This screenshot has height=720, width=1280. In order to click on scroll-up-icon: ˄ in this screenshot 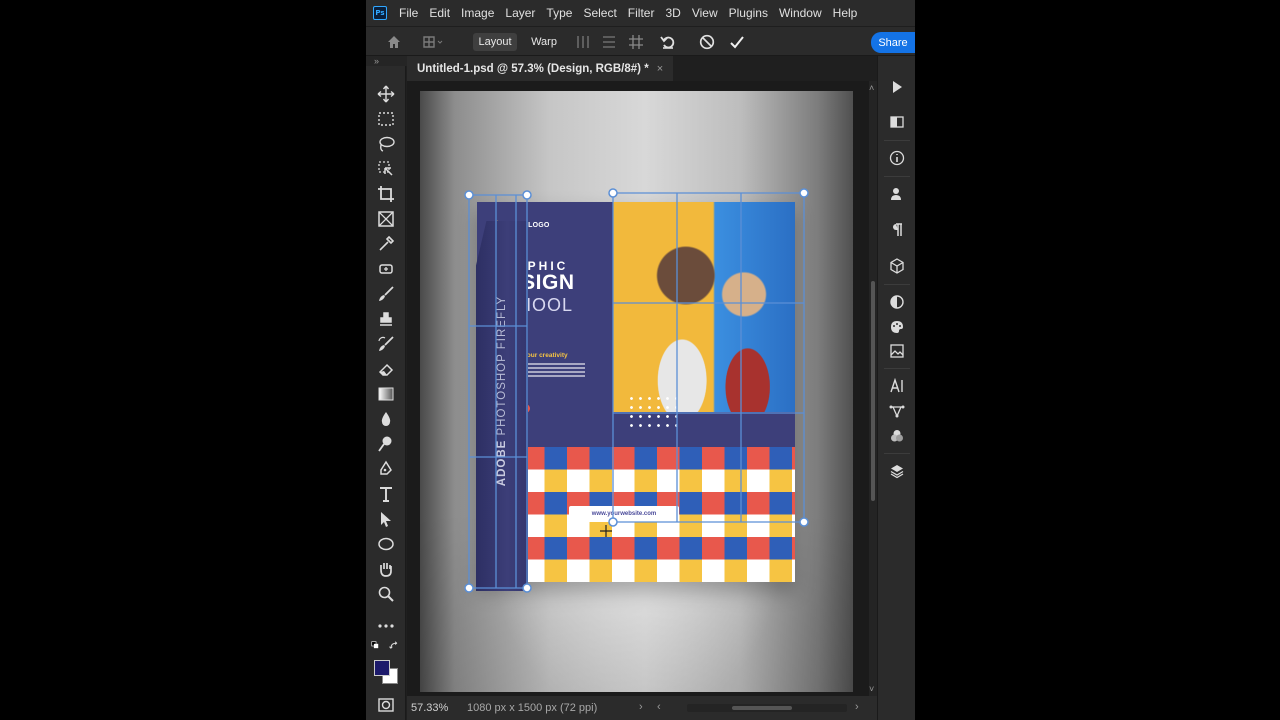, I will do `click(871, 88)`.